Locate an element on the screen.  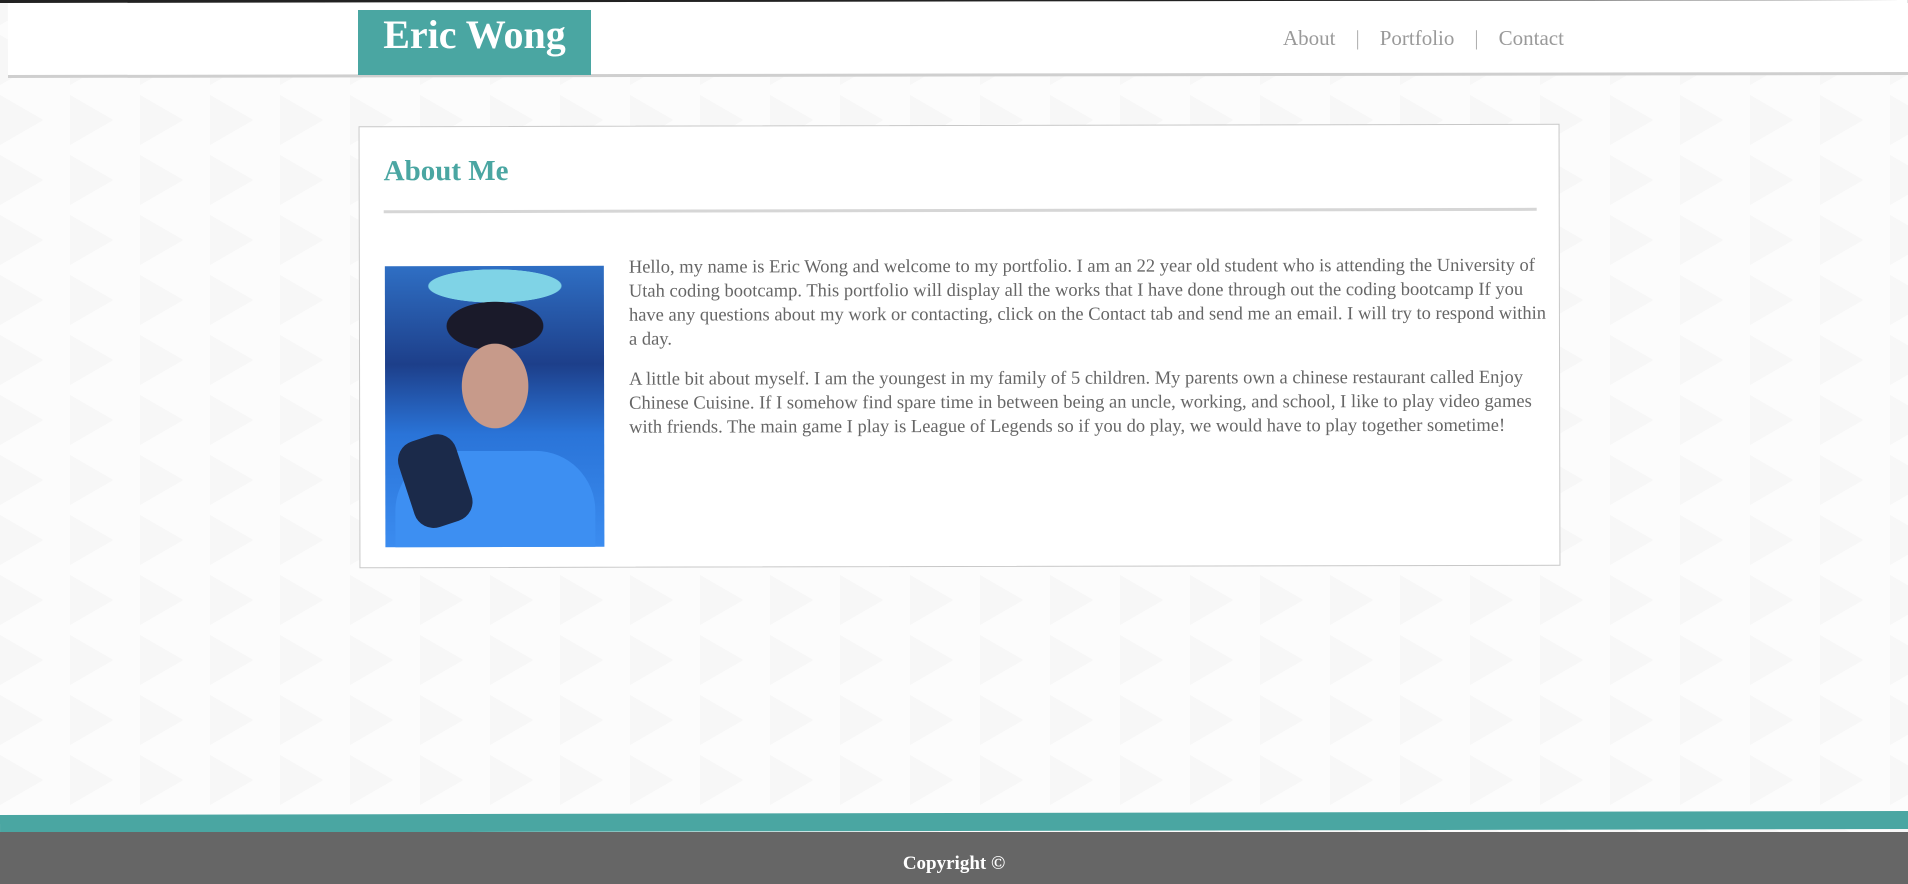
profile-photo is located at coordinates (494, 406).